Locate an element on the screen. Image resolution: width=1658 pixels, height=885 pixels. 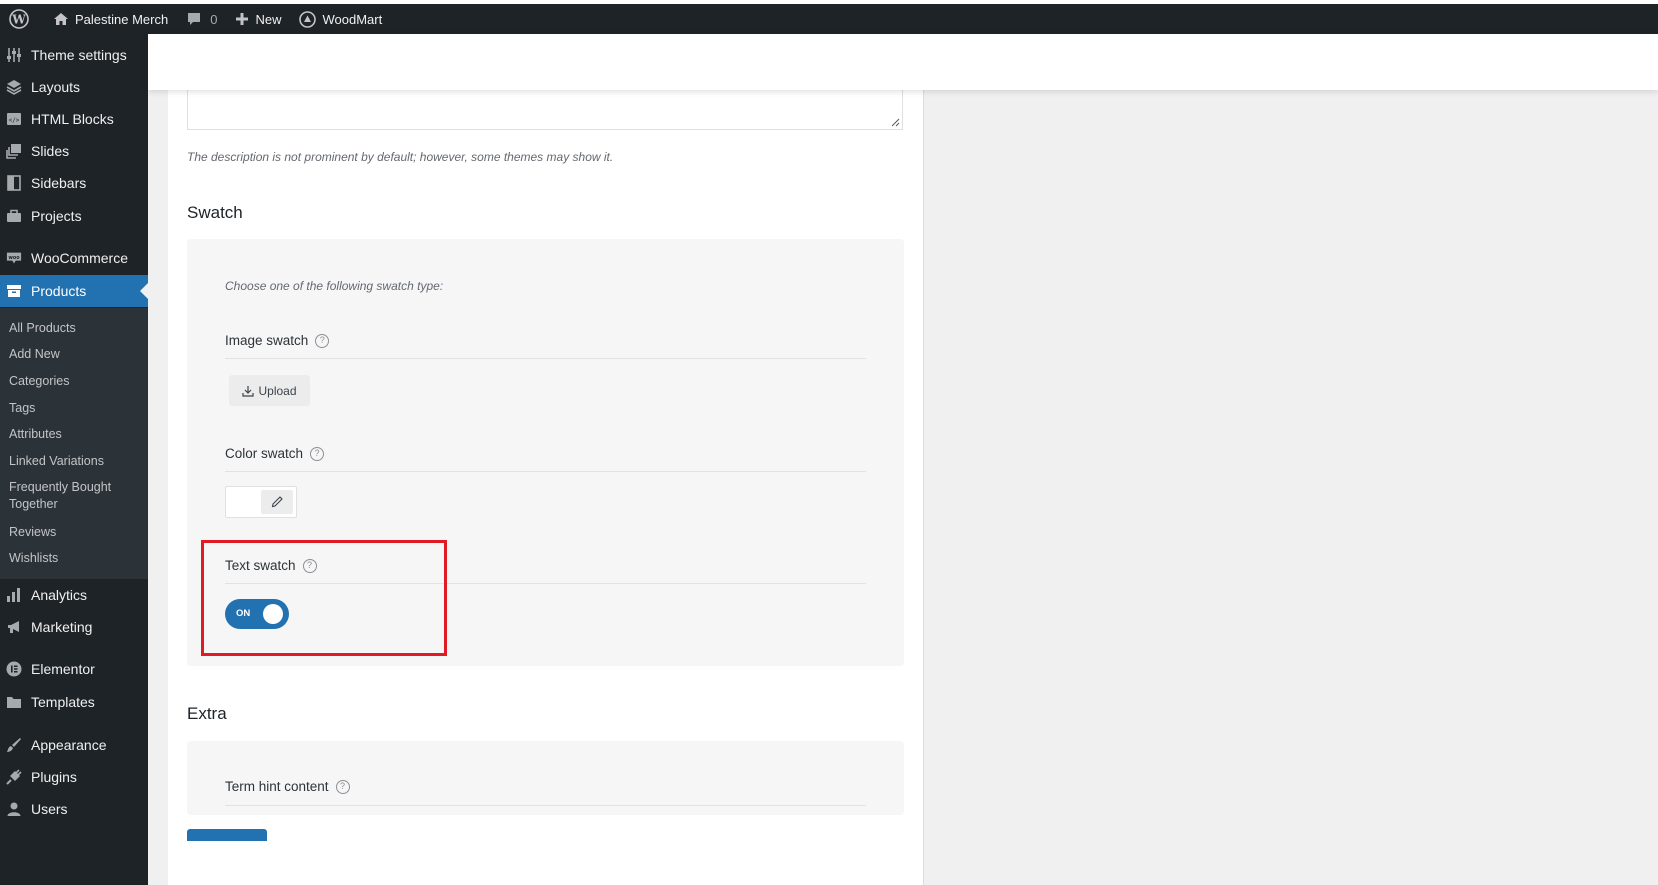
sidebar-item-html-blocks: </> HTML Blocks is located at coordinates (74, 119).